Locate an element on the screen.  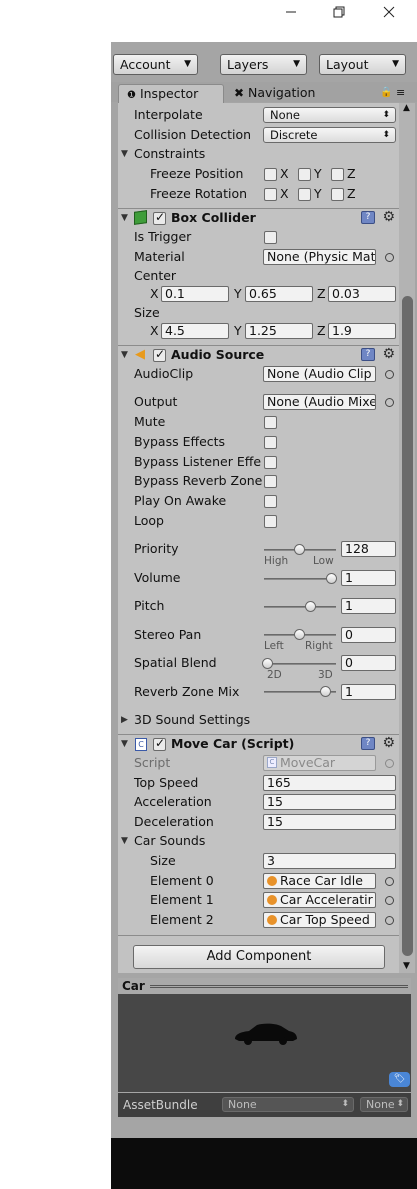
is-trigger-checkbox is located at coordinates (270, 237).